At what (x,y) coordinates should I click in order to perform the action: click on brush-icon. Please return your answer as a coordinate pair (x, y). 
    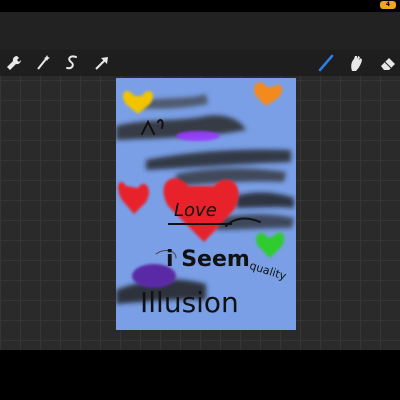
    Looking at the image, I should click on (326, 63).